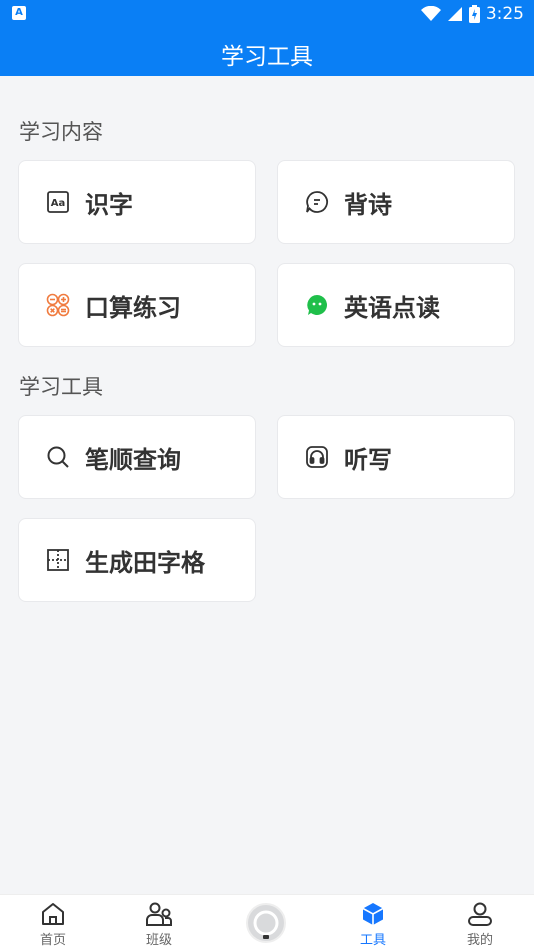  Describe the element at coordinates (19, 13) in the screenshot. I see `app-notification-icon: A` at that location.